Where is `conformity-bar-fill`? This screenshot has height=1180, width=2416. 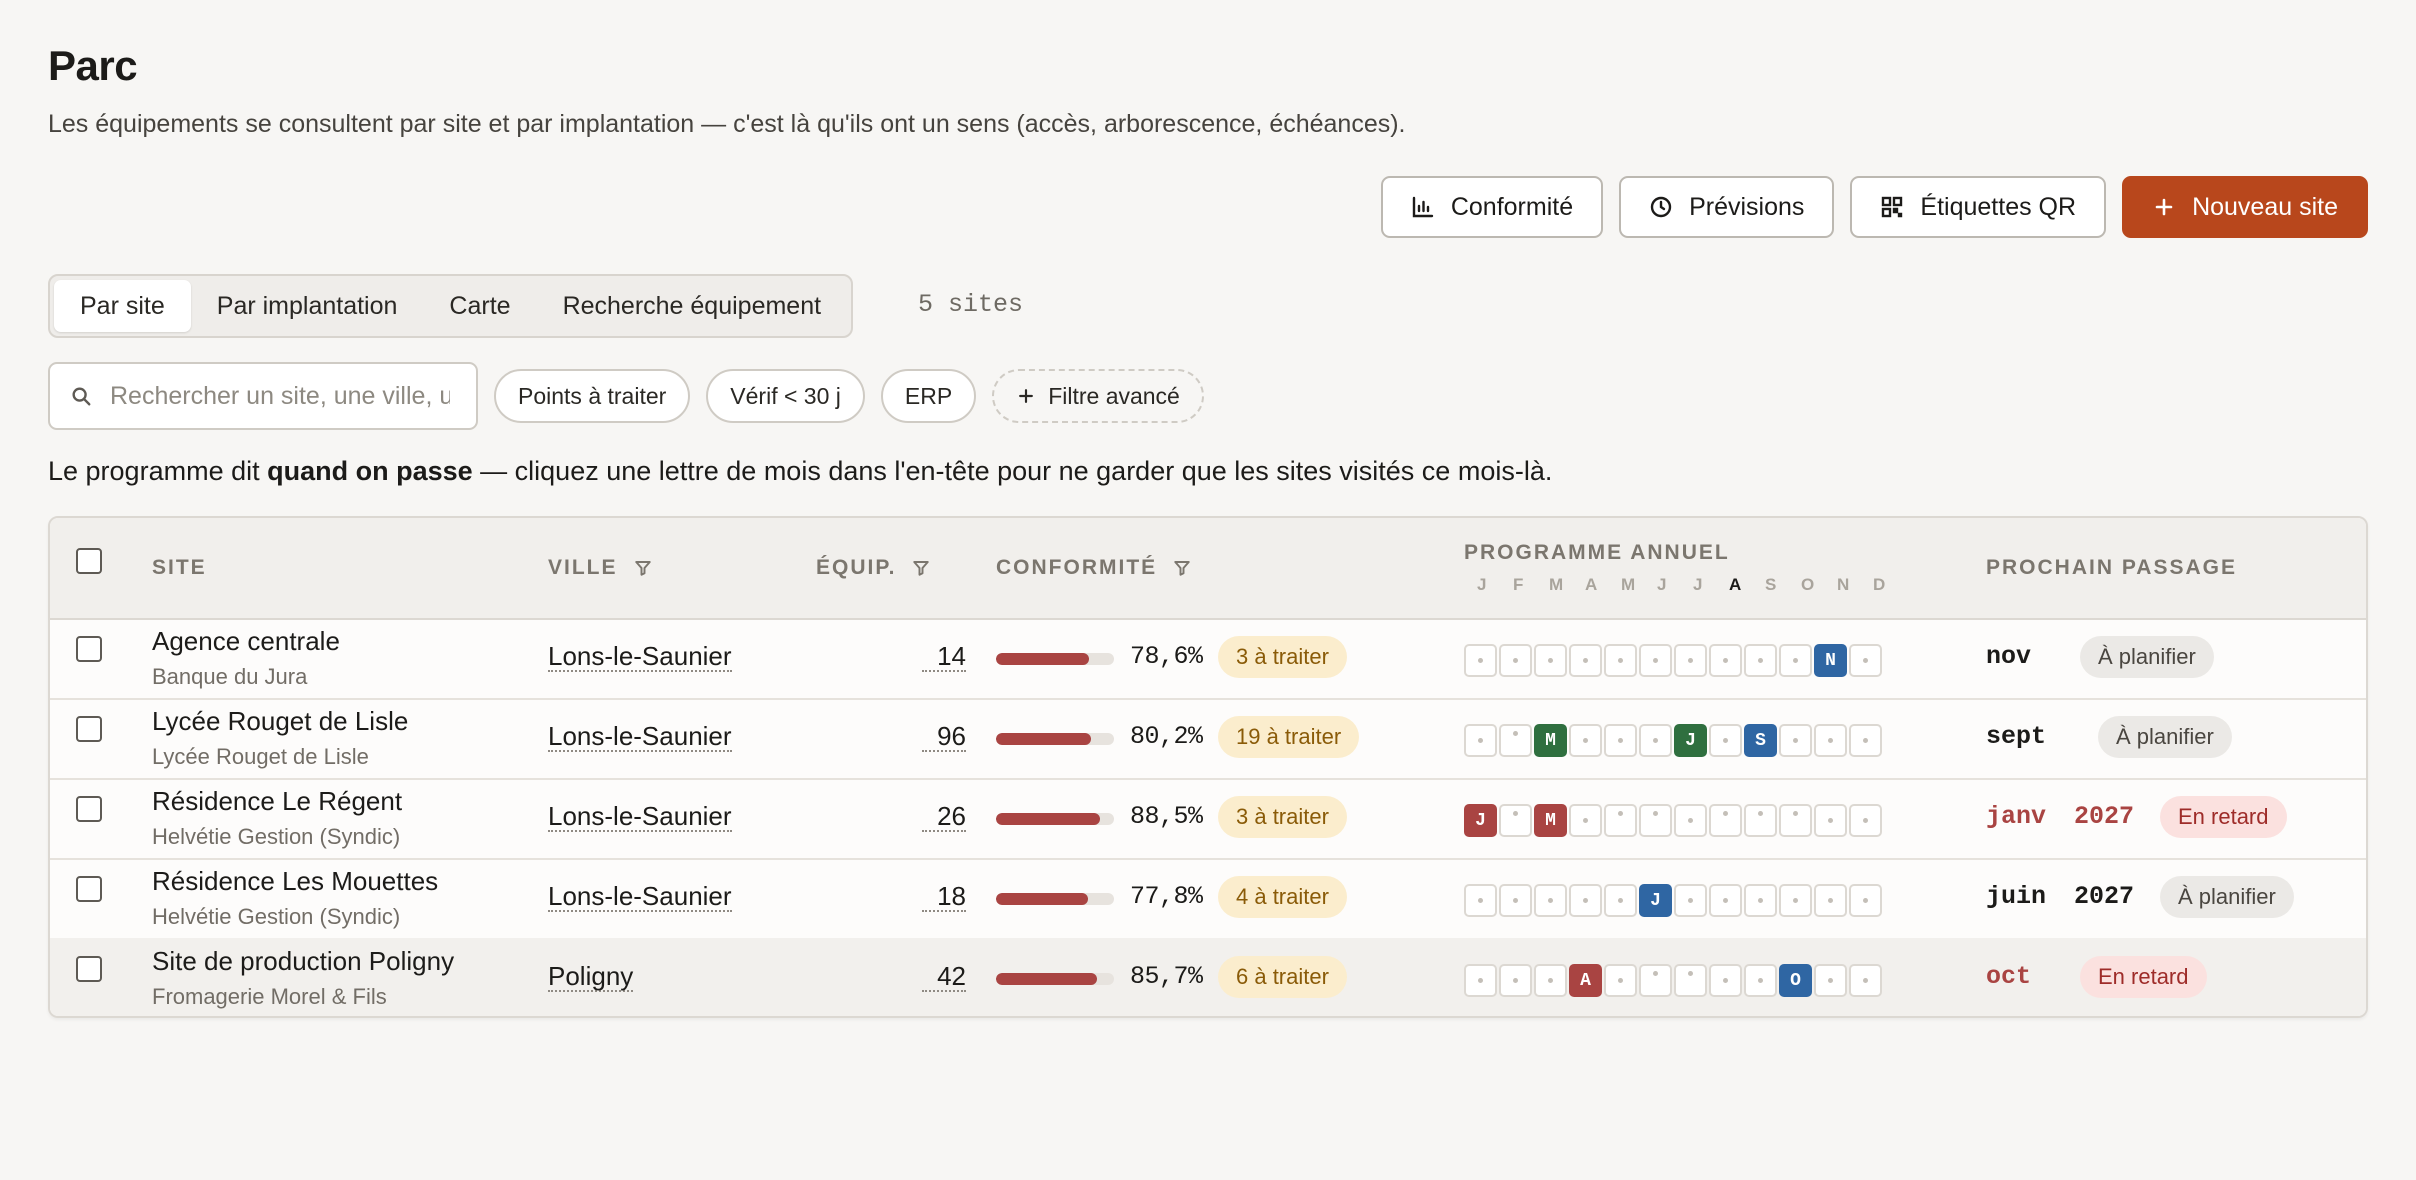 conformity-bar-fill is located at coordinates (1042, 899).